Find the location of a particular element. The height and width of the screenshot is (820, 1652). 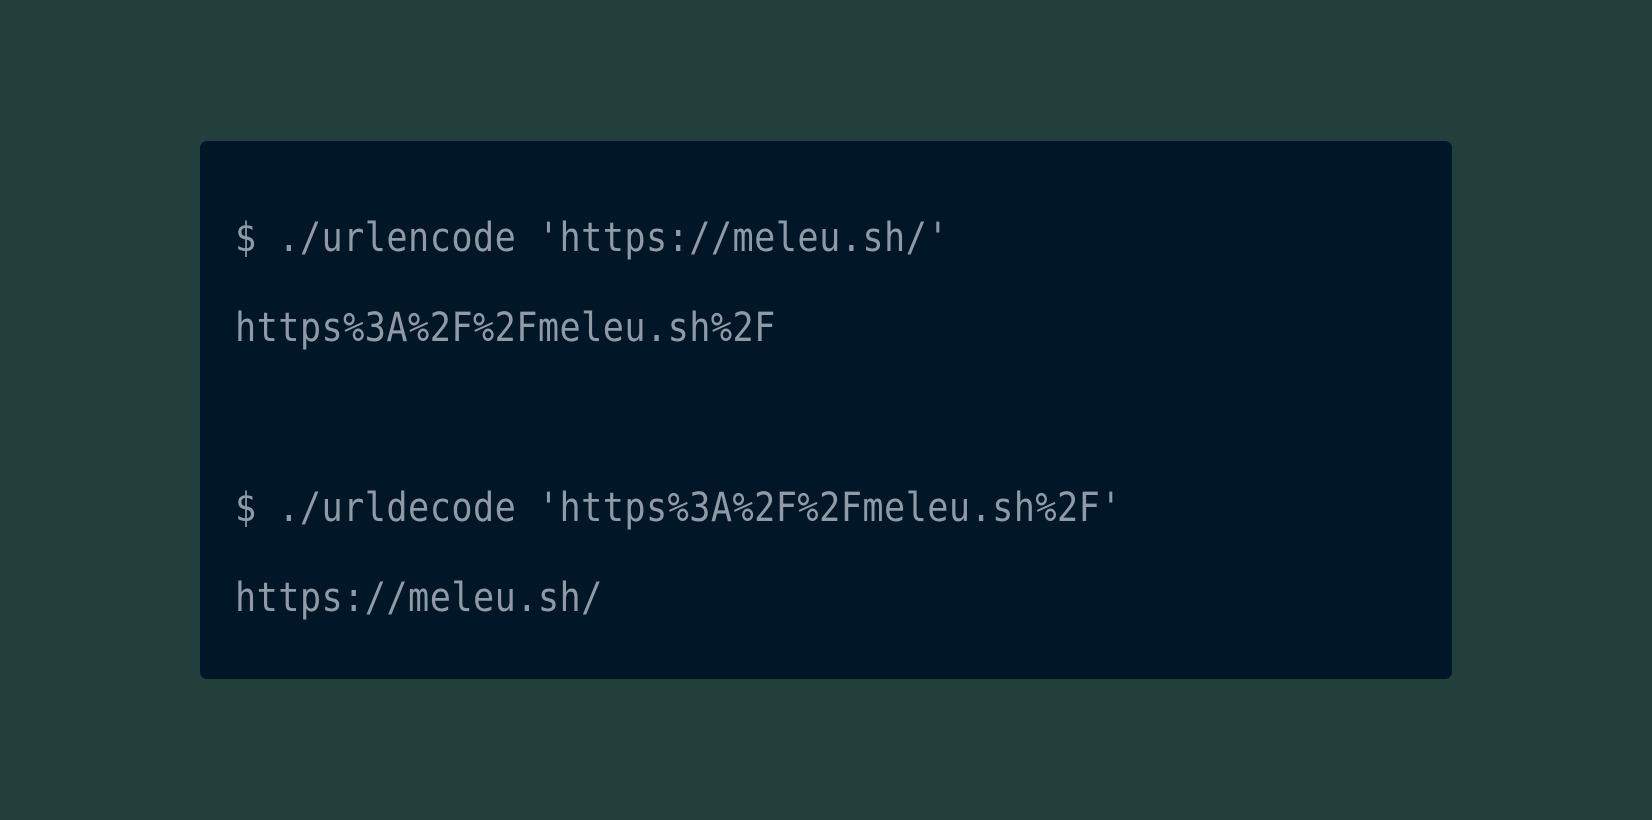

output-line-decoded: https://meleu.sh/ is located at coordinates (419, 598).